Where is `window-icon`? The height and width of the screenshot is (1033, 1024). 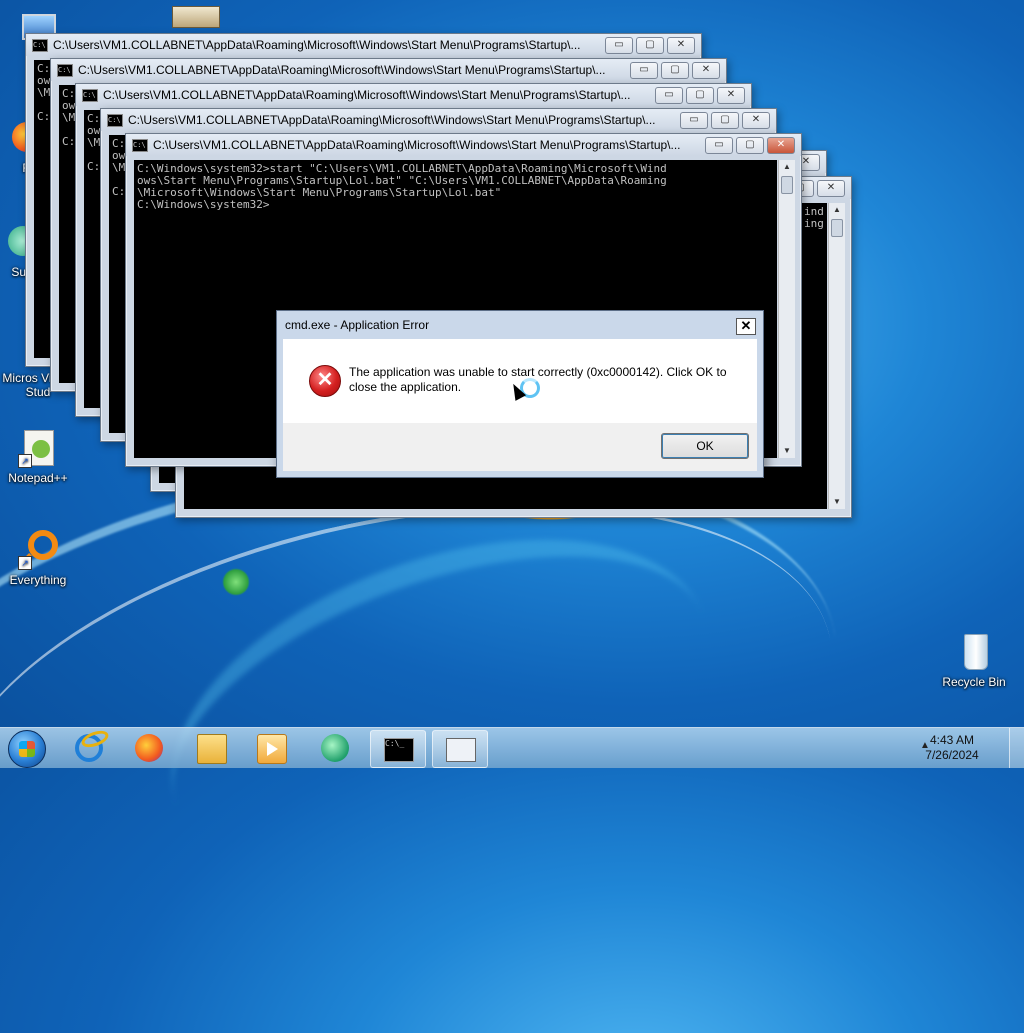
window-icon is located at coordinates (461, 750).